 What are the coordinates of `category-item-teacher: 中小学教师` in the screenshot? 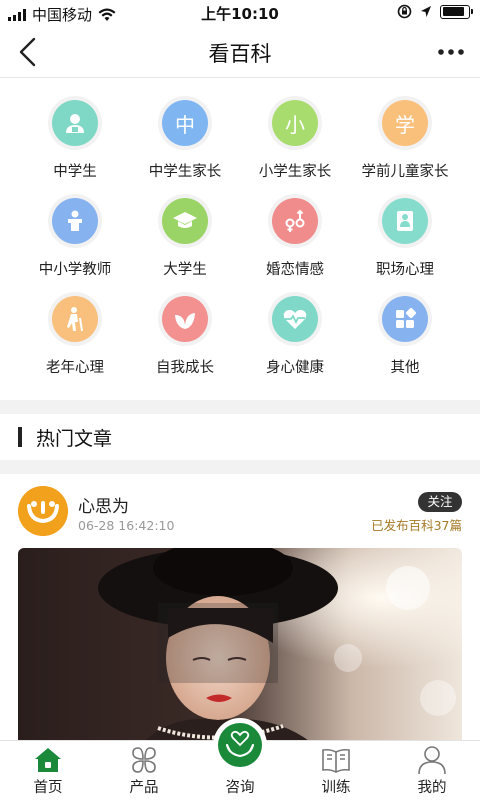 It's located at (75, 238).